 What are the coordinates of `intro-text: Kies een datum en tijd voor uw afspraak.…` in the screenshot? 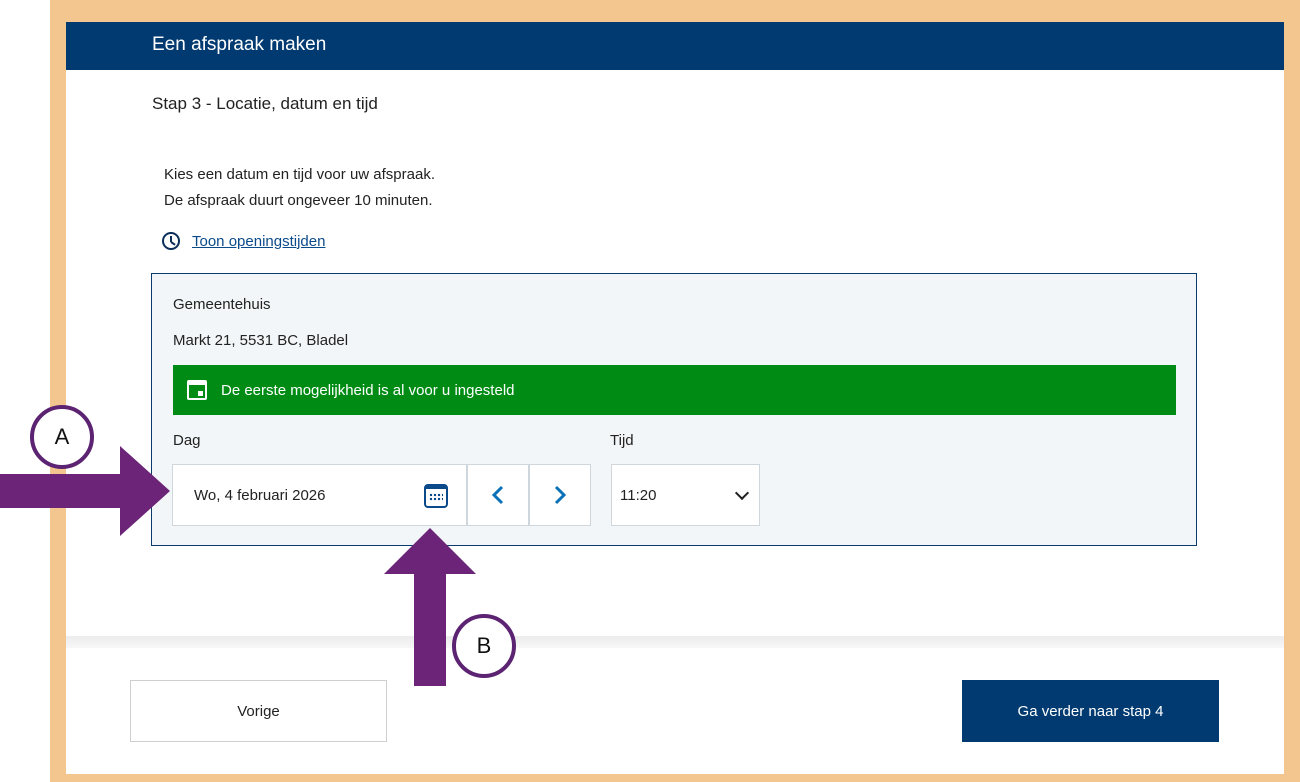 It's located at (299, 188).